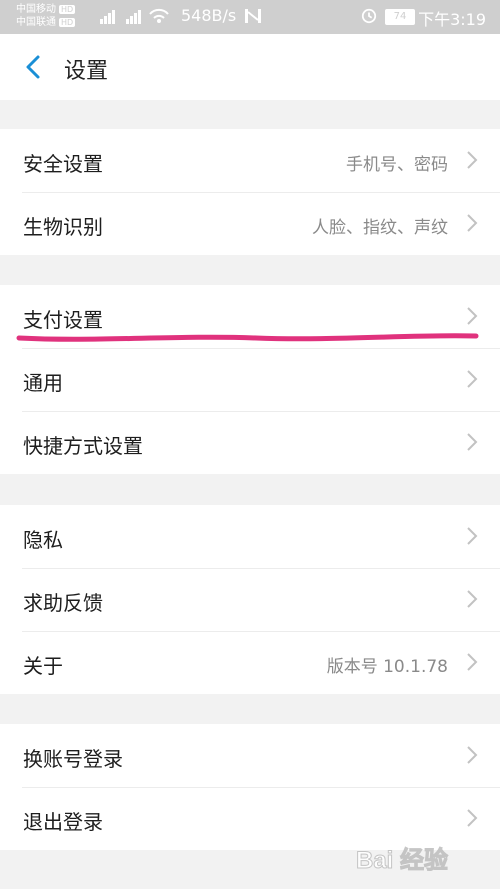 The width and height of the screenshot is (500, 889). What do you see at coordinates (63, 164) in the screenshot?
I see `row-label: 安全设置` at bounding box center [63, 164].